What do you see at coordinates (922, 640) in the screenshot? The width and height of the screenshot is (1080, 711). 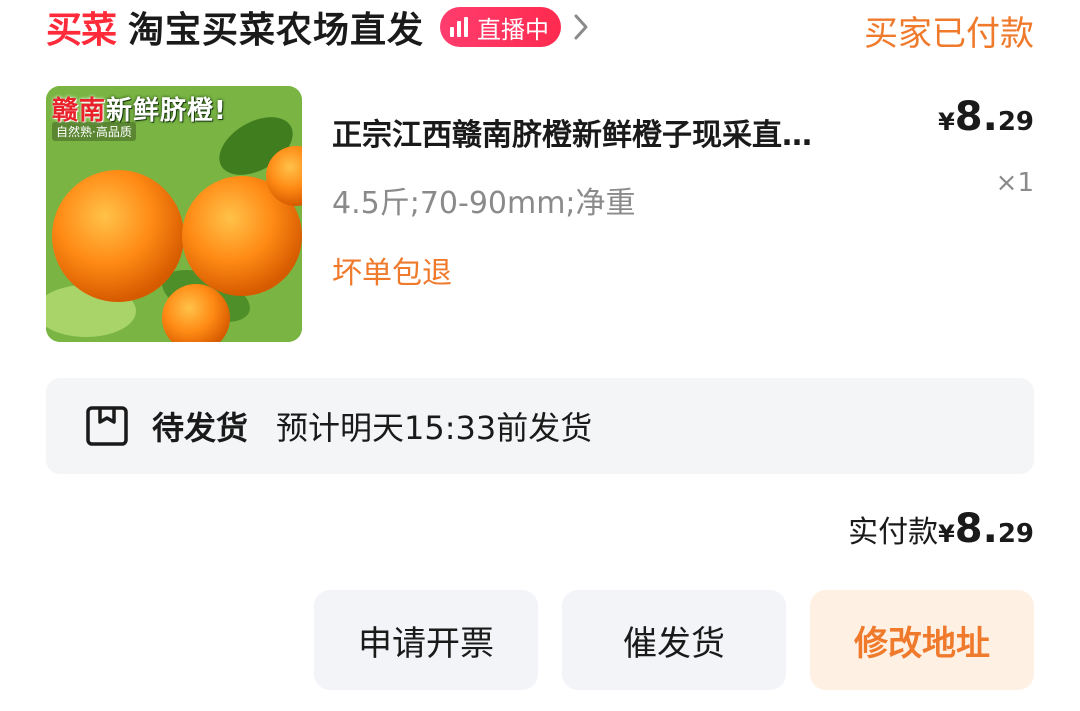 I see `edit-address-button: 修改地址` at bounding box center [922, 640].